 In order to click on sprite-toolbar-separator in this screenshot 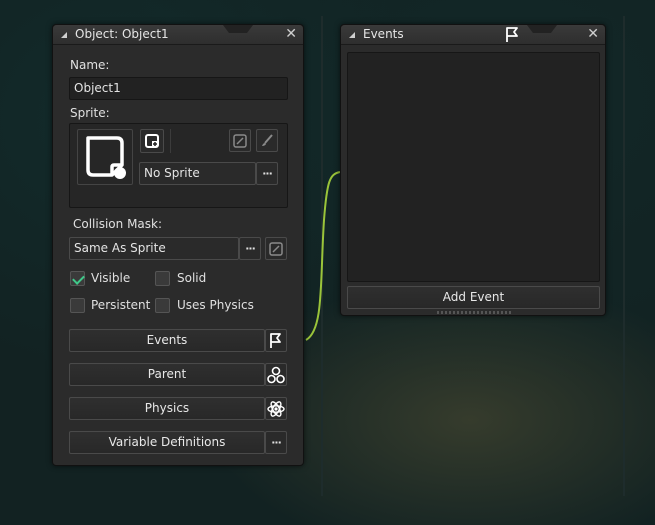, I will do `click(170, 141)`.